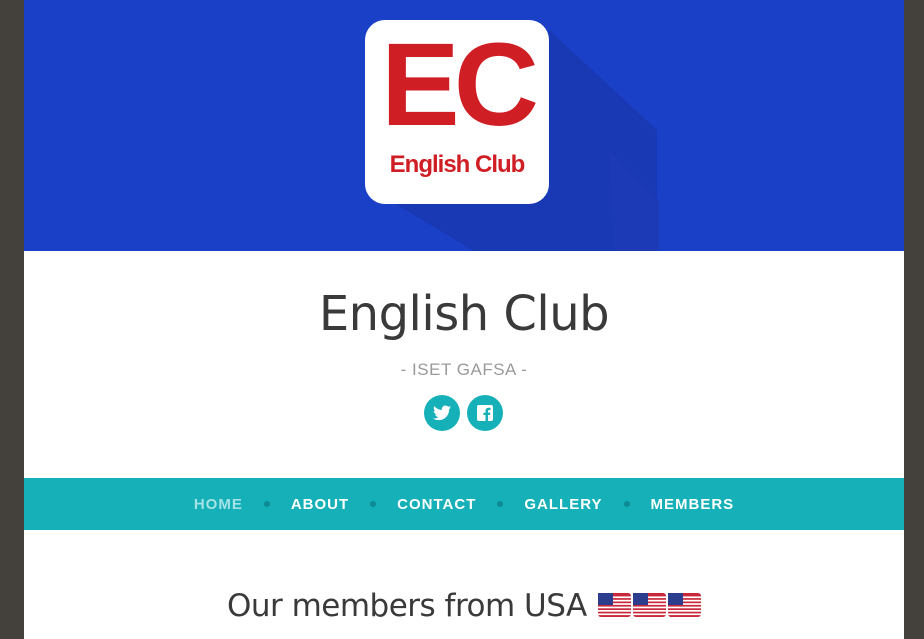  What do you see at coordinates (563, 504) in the screenshot?
I see `nav-item-gallery: GALLERY` at bounding box center [563, 504].